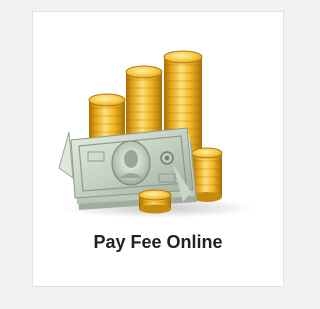  What do you see at coordinates (127, 168) in the screenshot?
I see `banknote-bundle` at bounding box center [127, 168].